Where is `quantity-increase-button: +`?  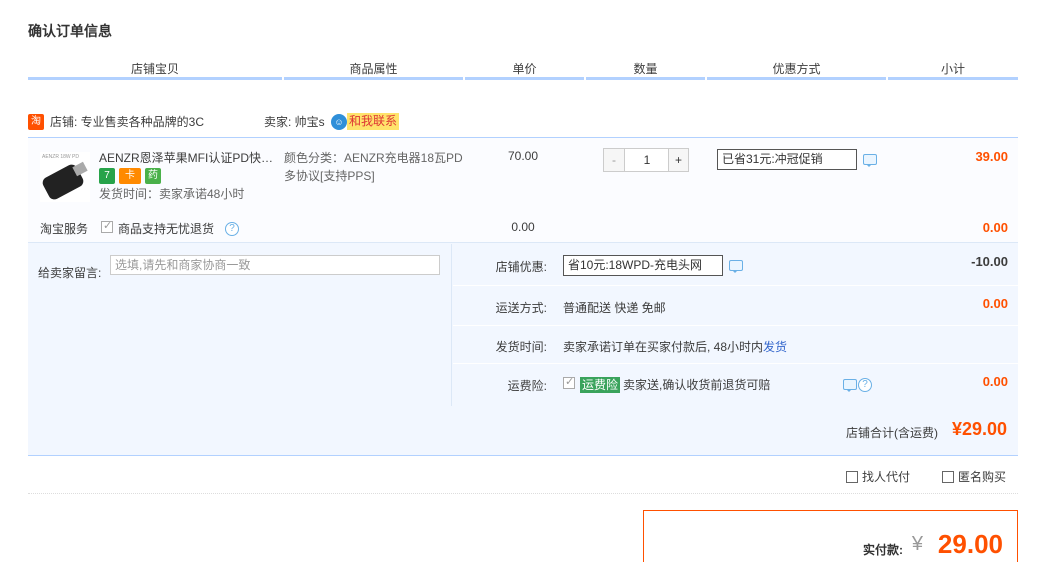
quantity-increase-button: + is located at coordinates (678, 160).